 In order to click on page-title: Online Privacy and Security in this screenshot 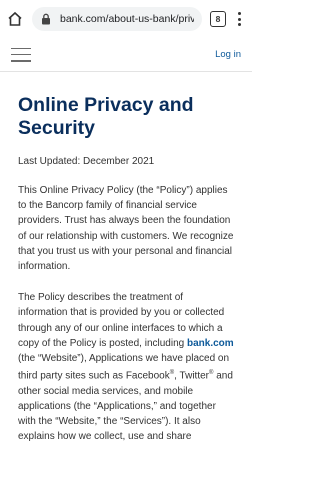, I will do `click(106, 116)`.